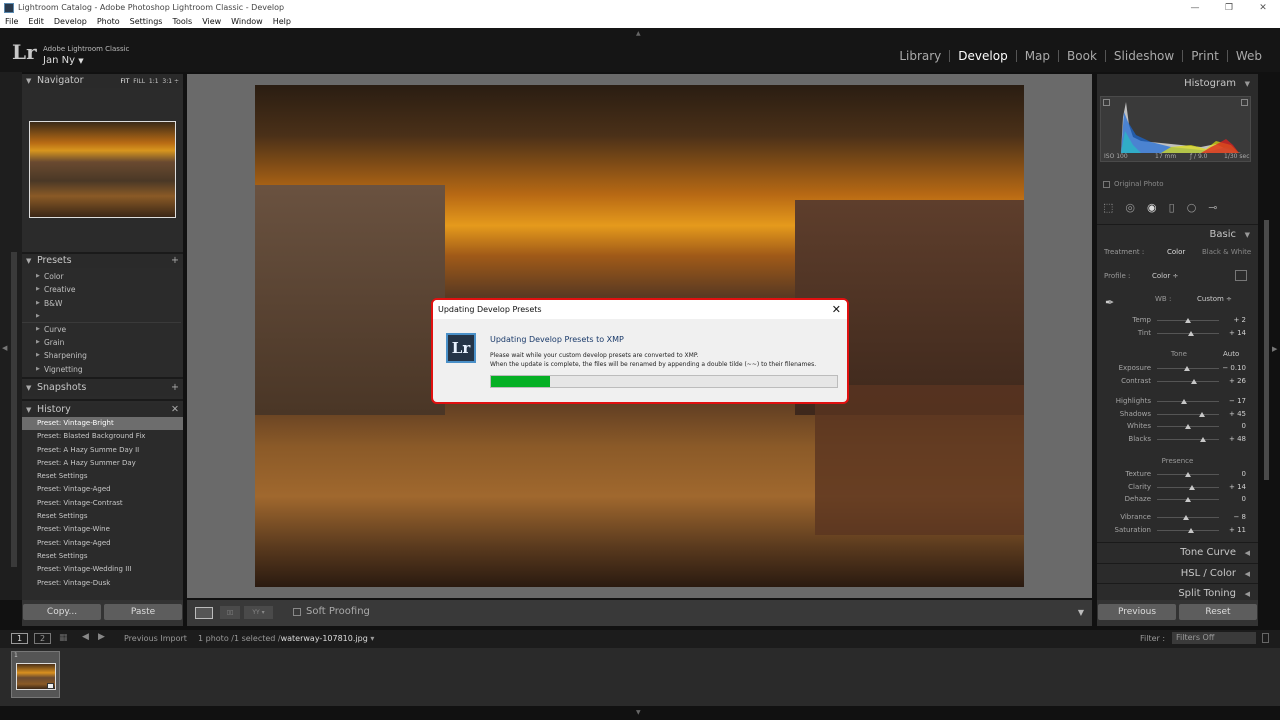 This screenshot has height=720, width=1280. I want to click on menu-photo: Photo, so click(108, 22).